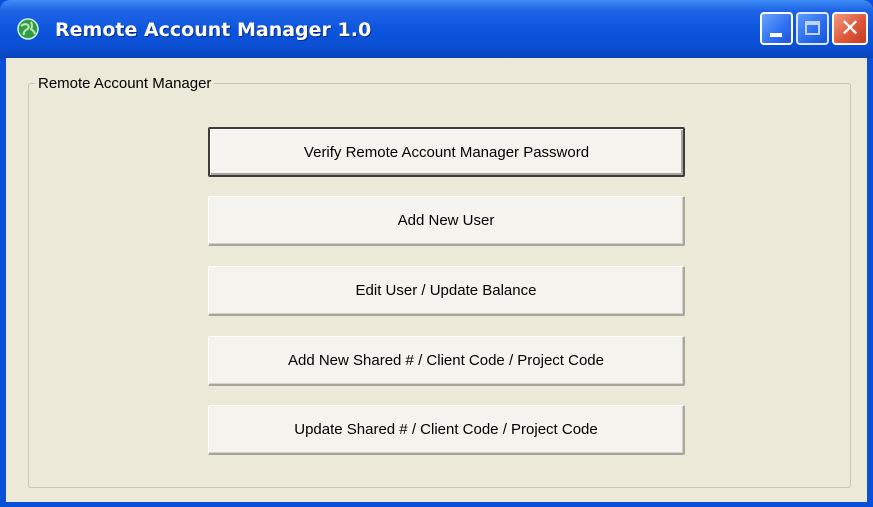 The width and height of the screenshot is (873, 507). What do you see at coordinates (446, 152) in the screenshot?
I see `verify-password-button: Verify Remote Account Manager Password` at bounding box center [446, 152].